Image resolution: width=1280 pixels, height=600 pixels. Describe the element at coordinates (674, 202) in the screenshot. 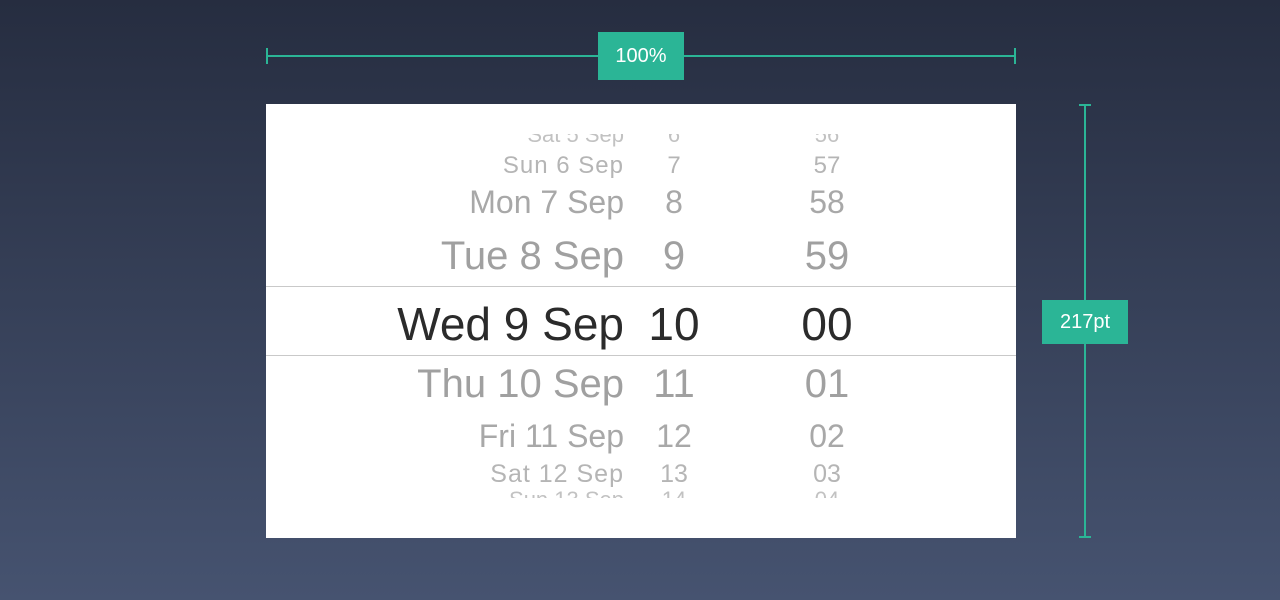

I see `picker-hour-cell: 8` at that location.